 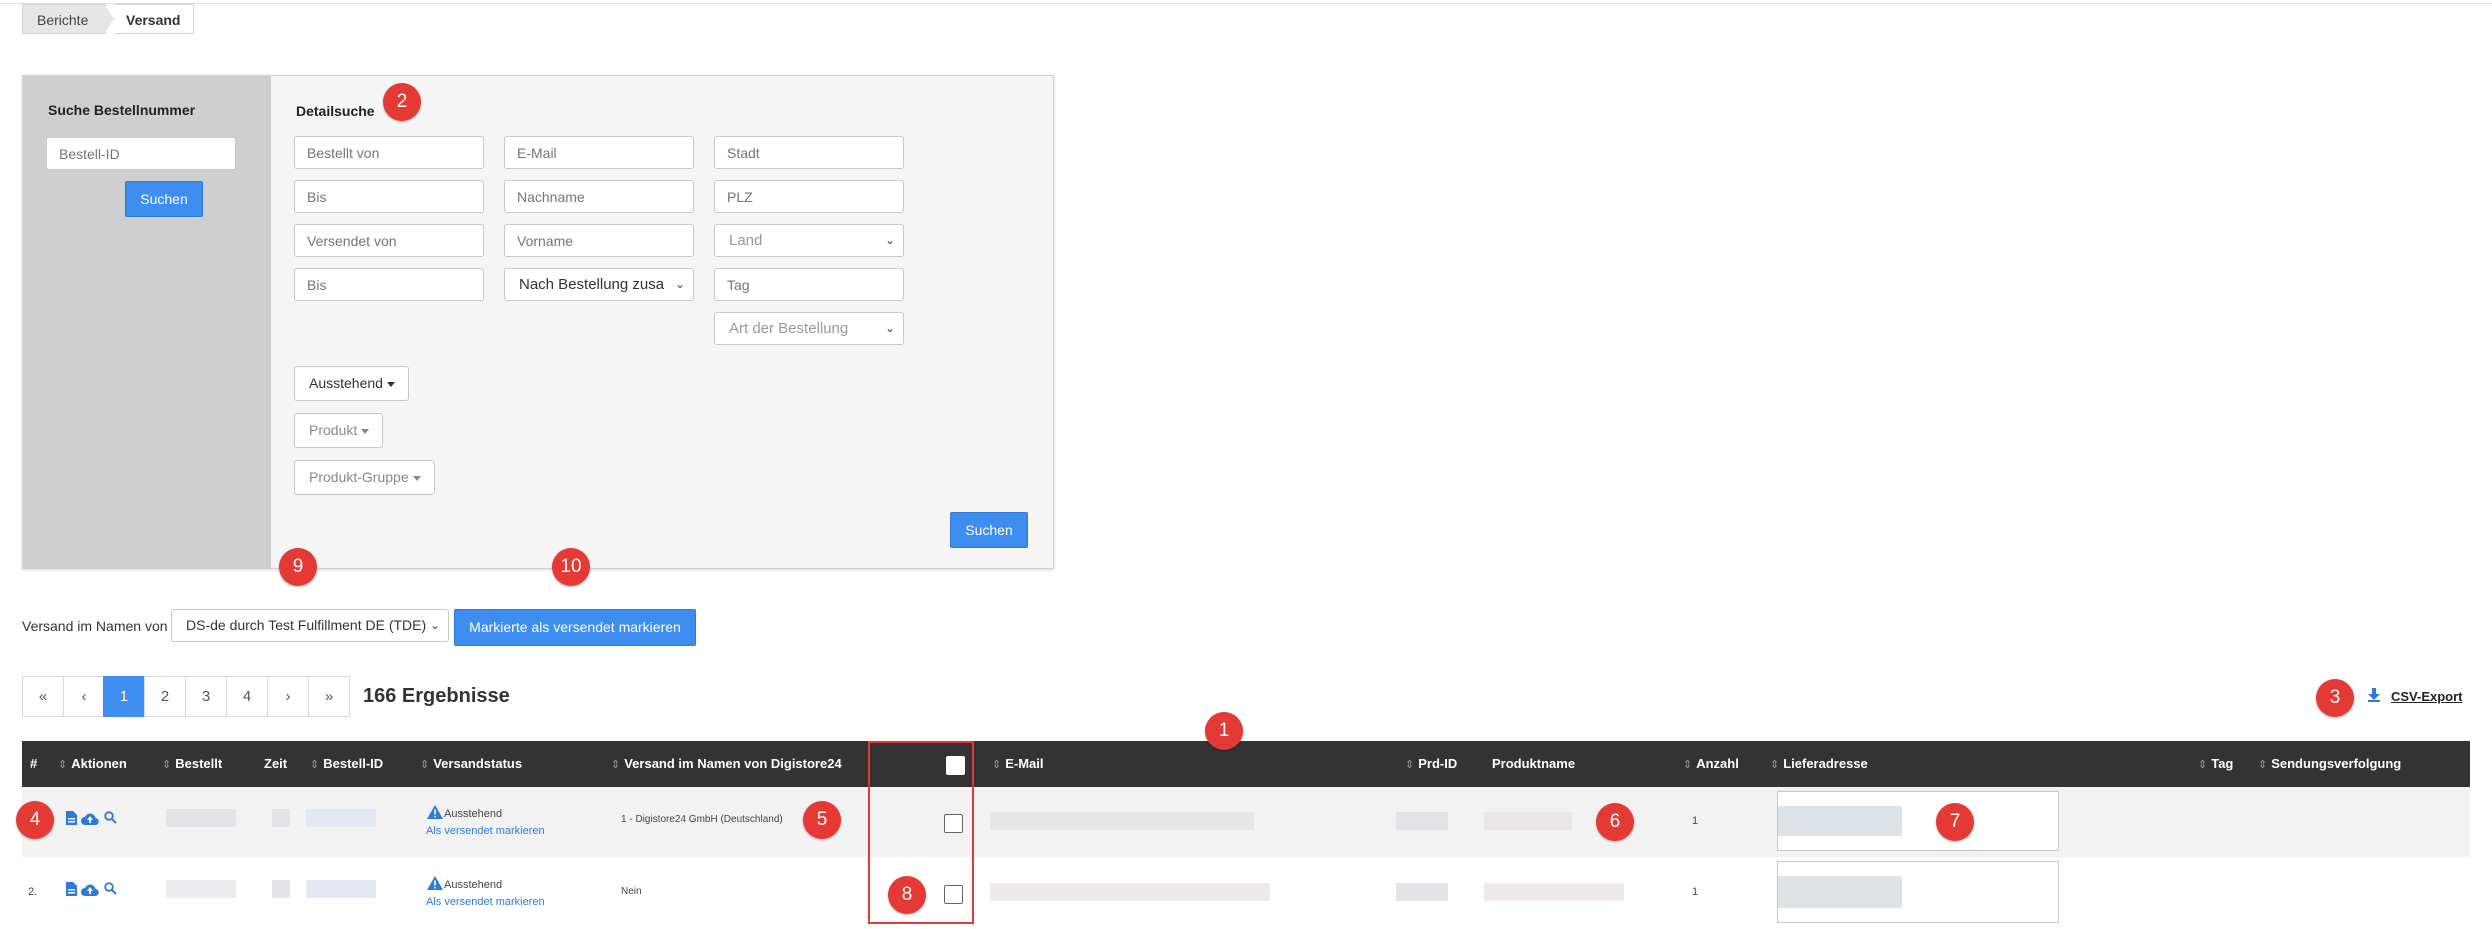 I want to click on ship-as-select: DS-de durch Test Fulfillment DE (TDE) ⌄, so click(x=310, y=625).